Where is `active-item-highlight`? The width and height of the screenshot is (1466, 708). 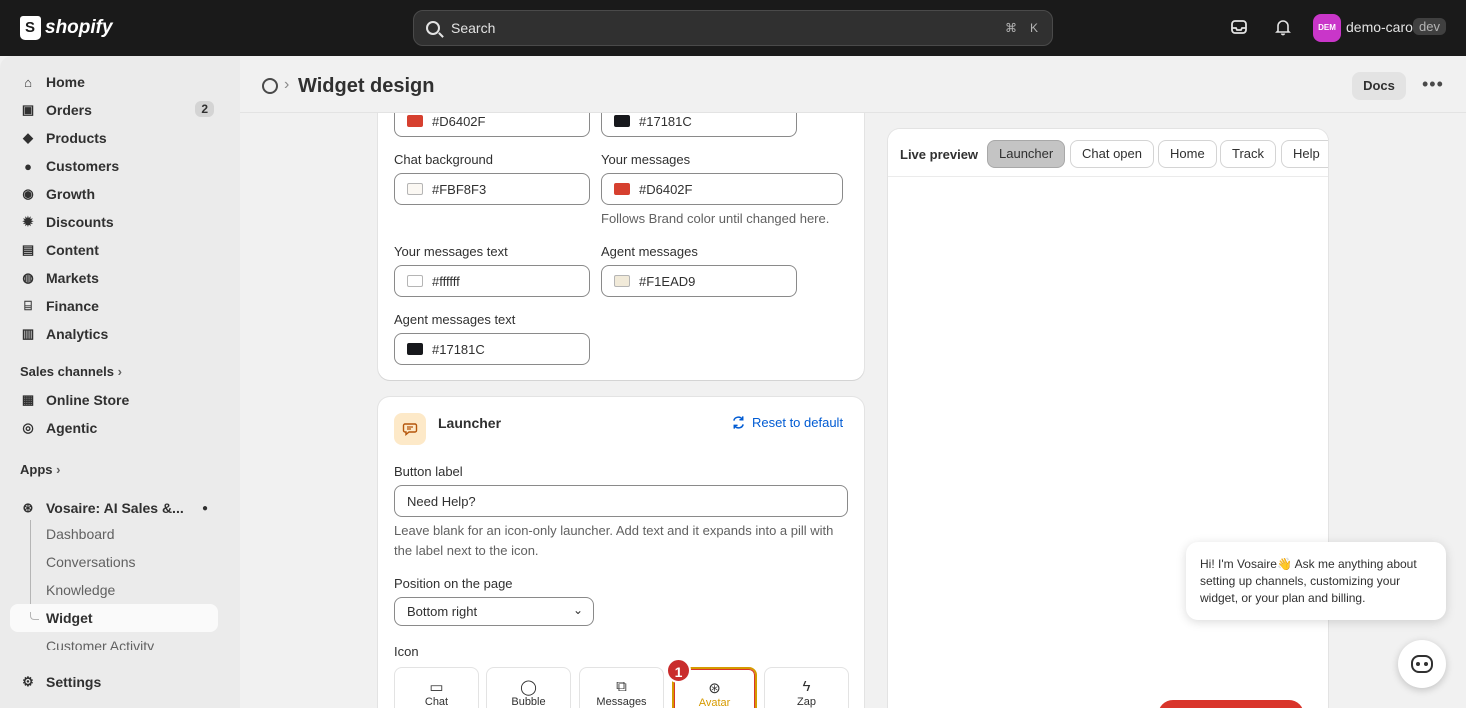
active-item-highlight is located at coordinates (114, 618).